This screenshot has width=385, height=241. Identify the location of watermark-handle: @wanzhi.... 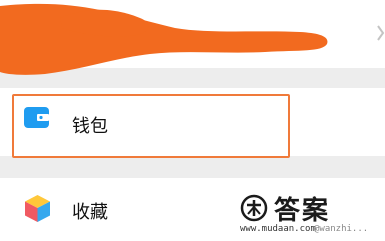
(341, 229).